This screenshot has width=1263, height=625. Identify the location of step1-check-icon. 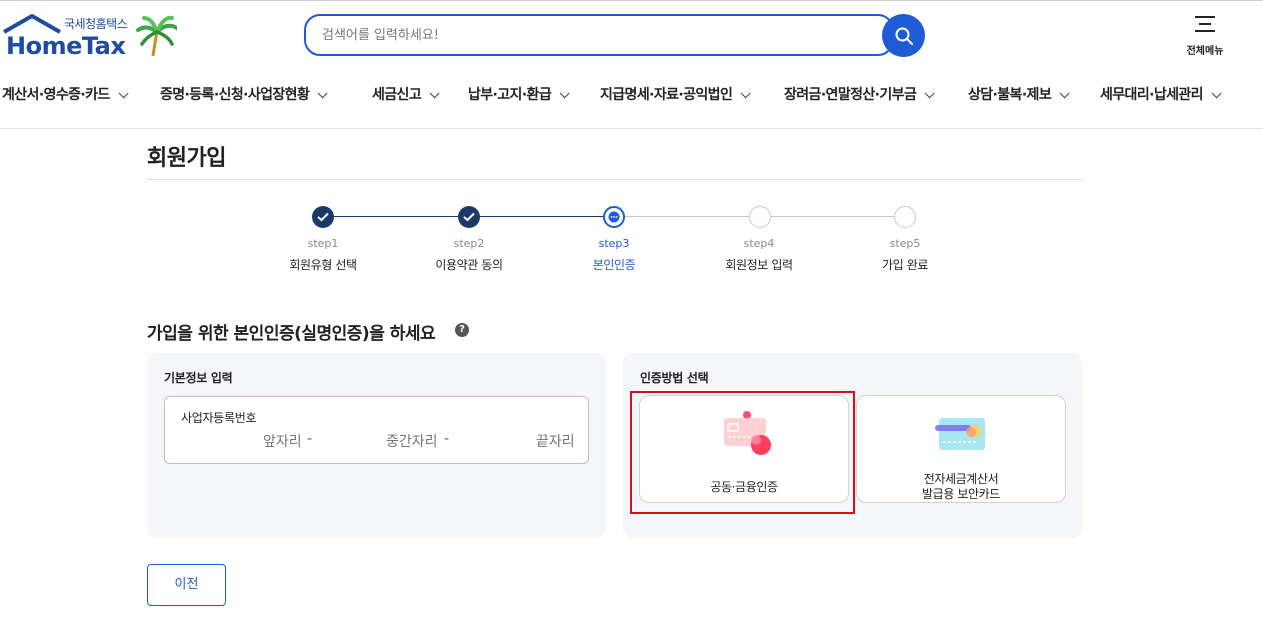
(323, 217).